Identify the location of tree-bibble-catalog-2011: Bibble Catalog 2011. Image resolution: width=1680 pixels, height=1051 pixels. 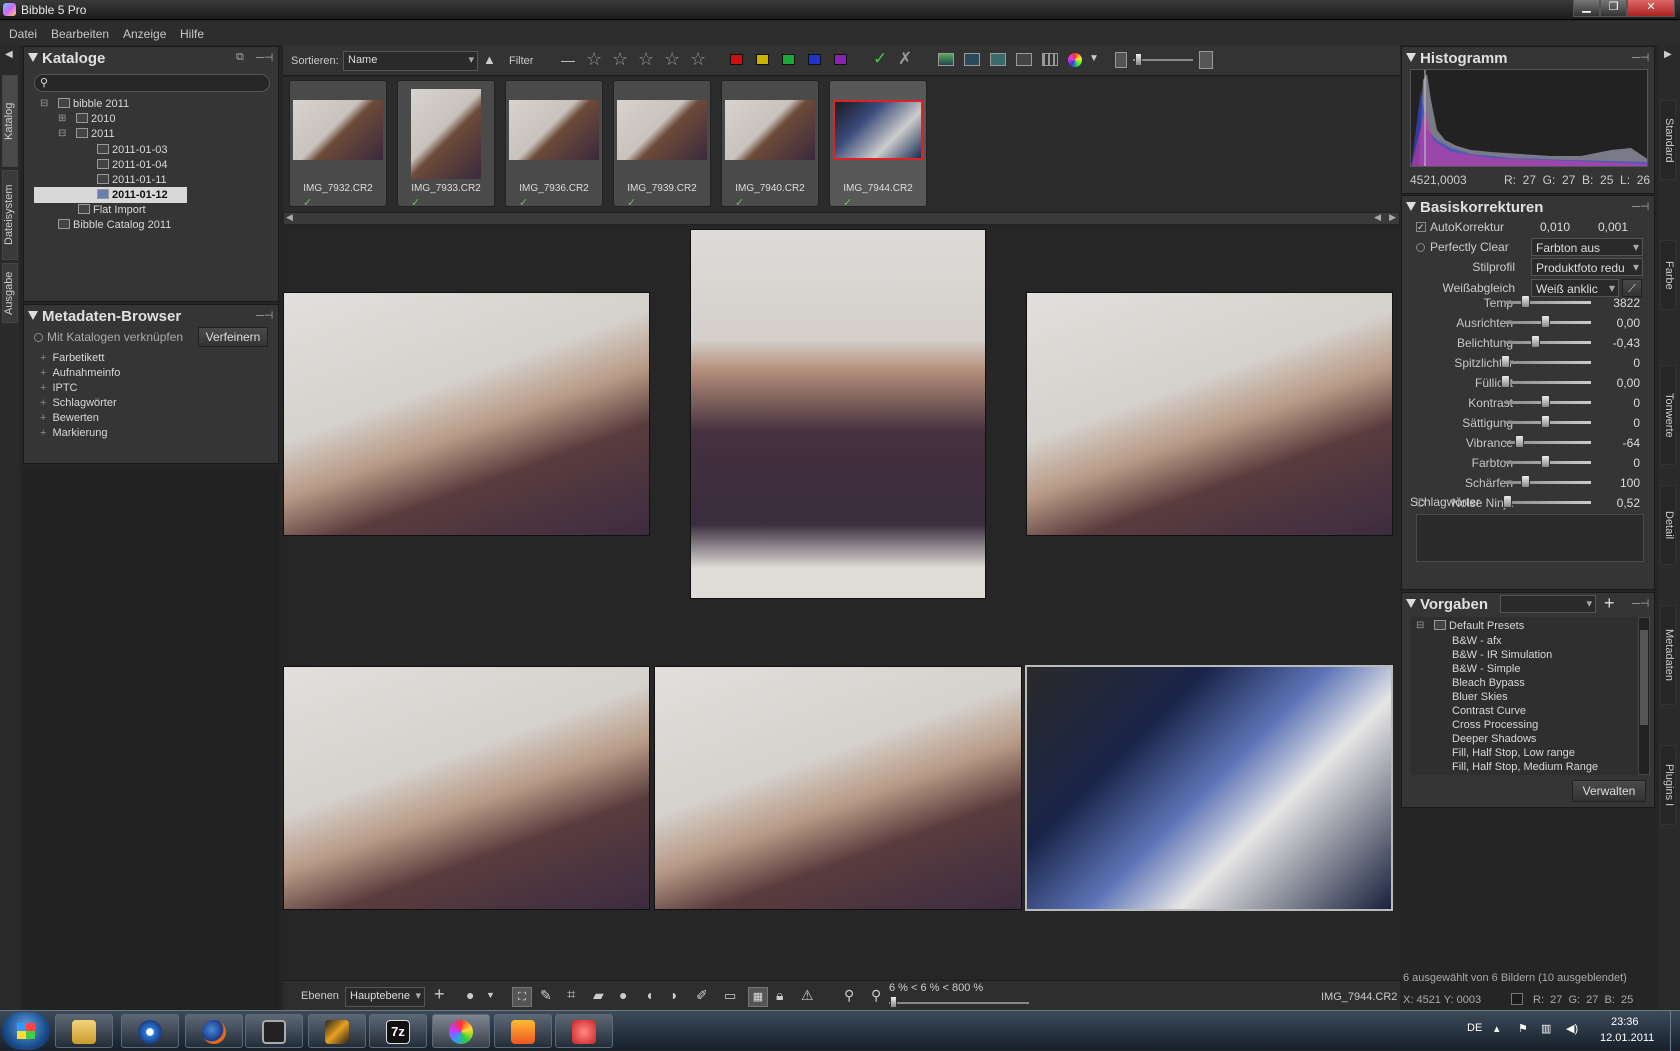
(114, 225).